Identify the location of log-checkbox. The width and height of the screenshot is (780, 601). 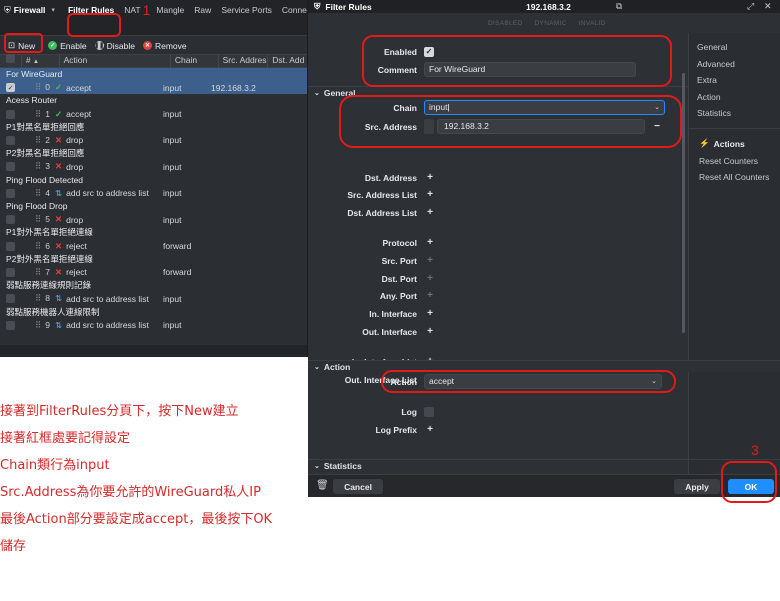
(429, 411).